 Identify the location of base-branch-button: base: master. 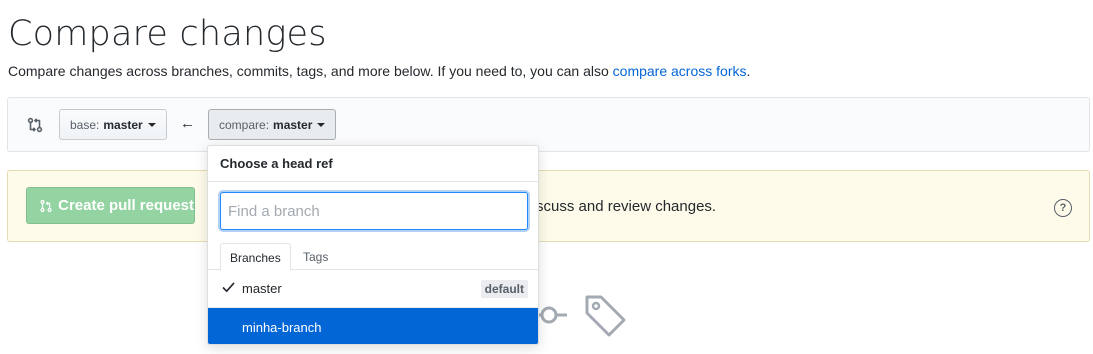
(113, 124).